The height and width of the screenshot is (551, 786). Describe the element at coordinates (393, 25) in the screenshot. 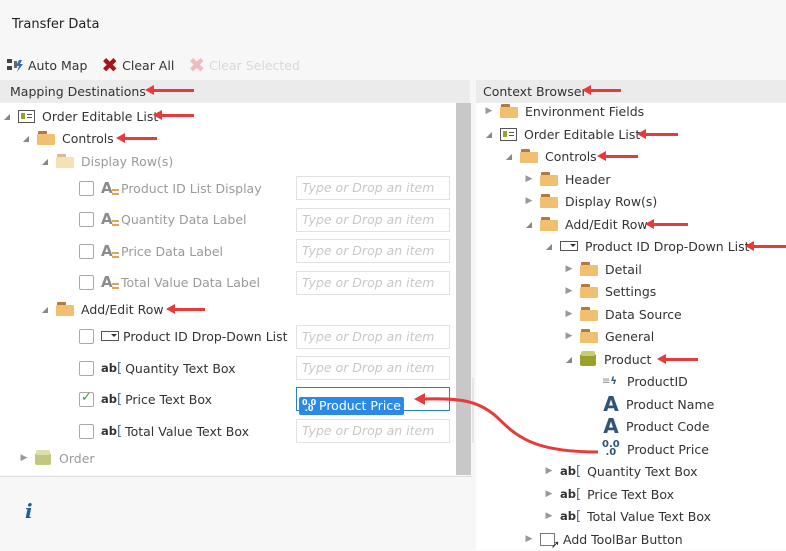

I see `title-bar: Transfer Data` at that location.